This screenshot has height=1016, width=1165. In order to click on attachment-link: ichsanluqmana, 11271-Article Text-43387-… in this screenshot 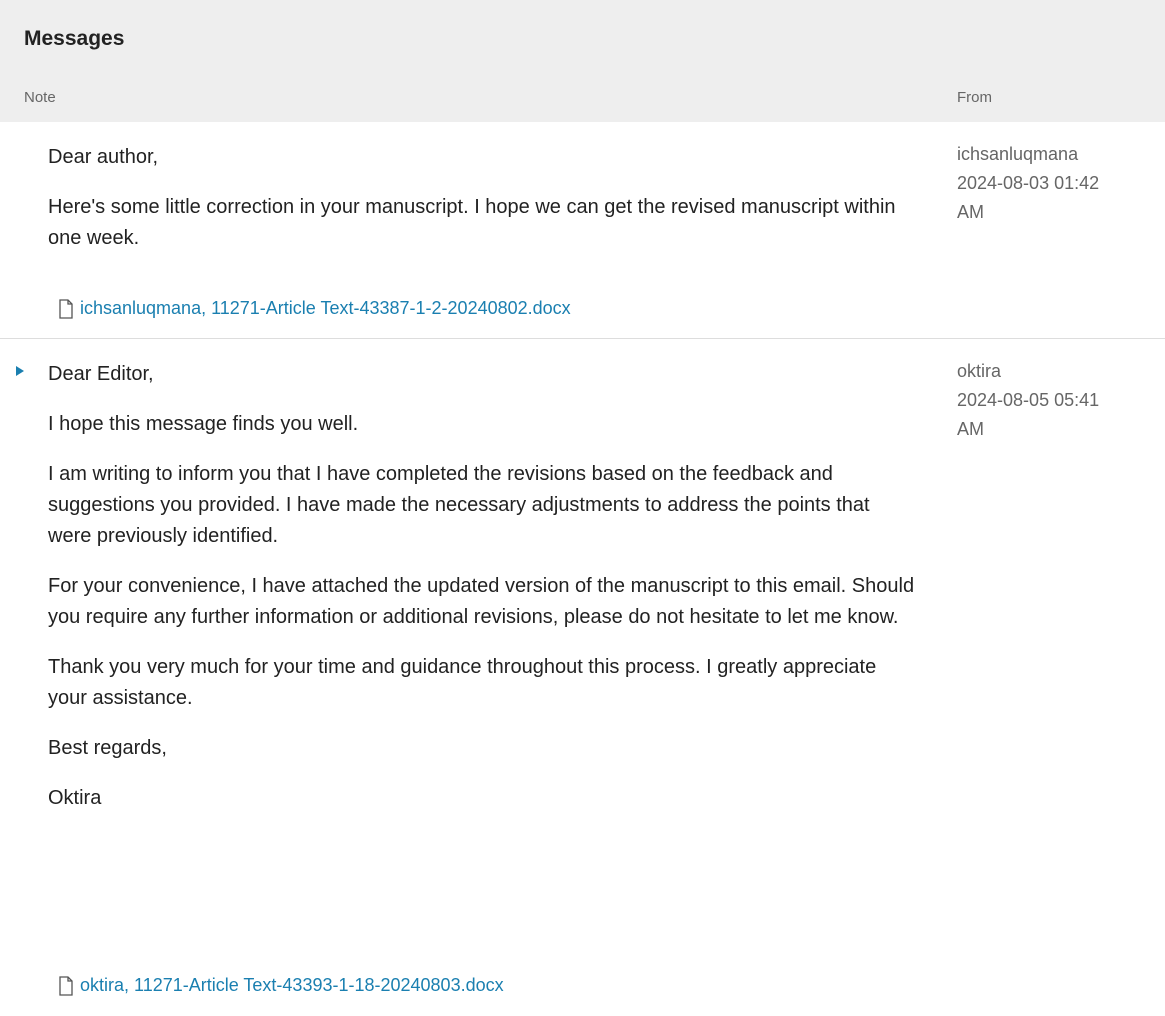, I will do `click(314, 308)`.